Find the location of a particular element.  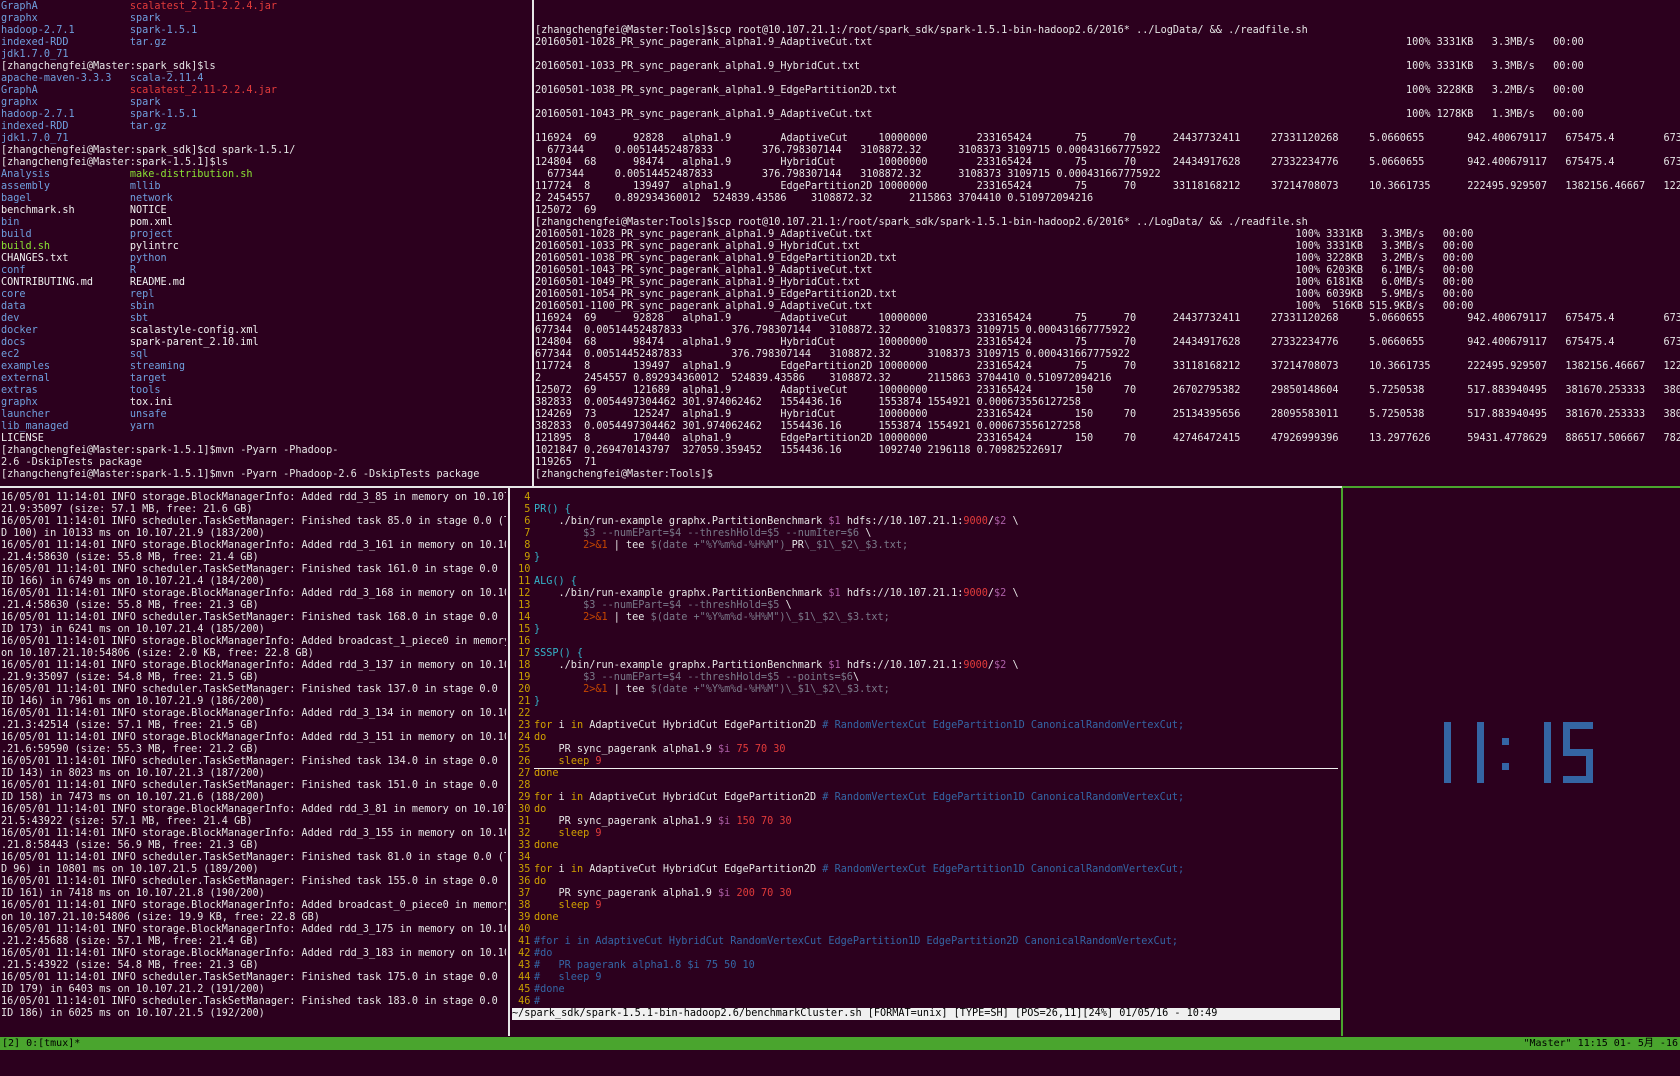

code-token: | tee is located at coordinates (629, 689).